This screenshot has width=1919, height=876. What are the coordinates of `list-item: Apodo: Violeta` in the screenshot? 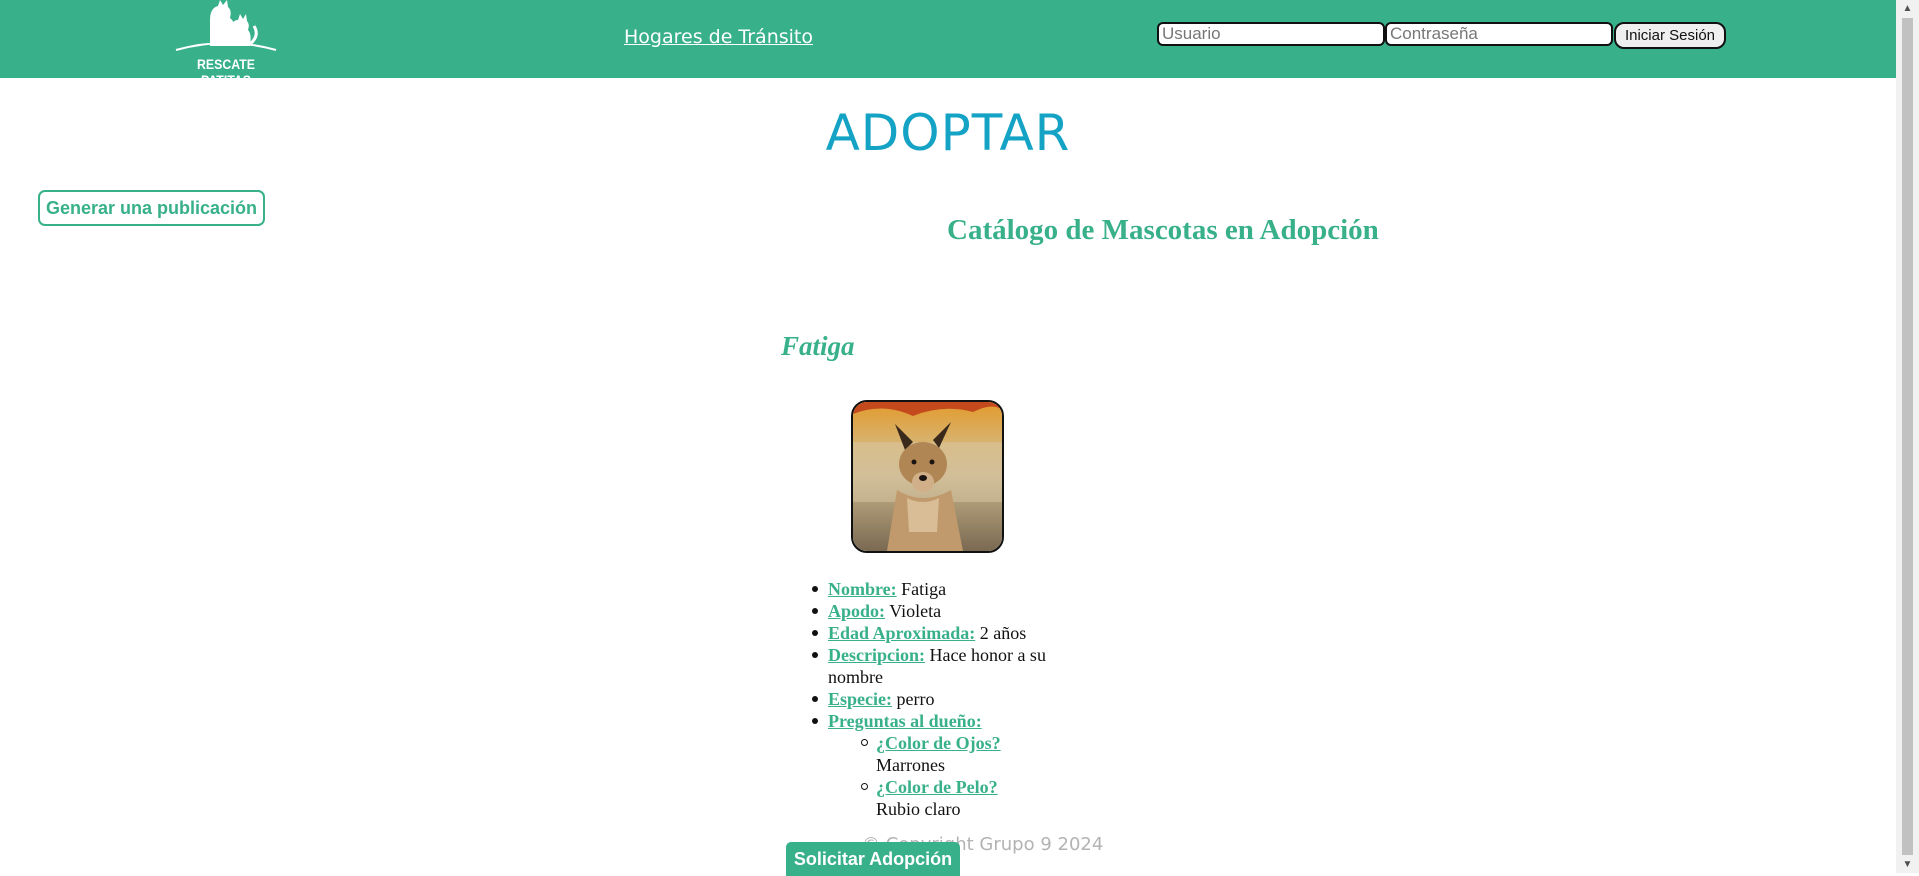 It's located at (936, 611).